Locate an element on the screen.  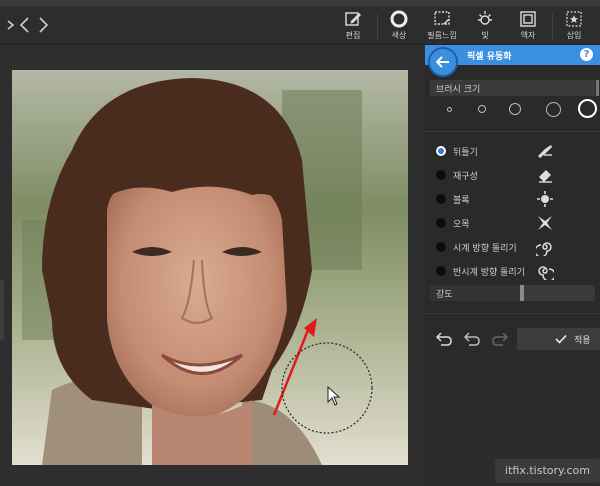
brush-size-xl is located at coordinates (587, 108).